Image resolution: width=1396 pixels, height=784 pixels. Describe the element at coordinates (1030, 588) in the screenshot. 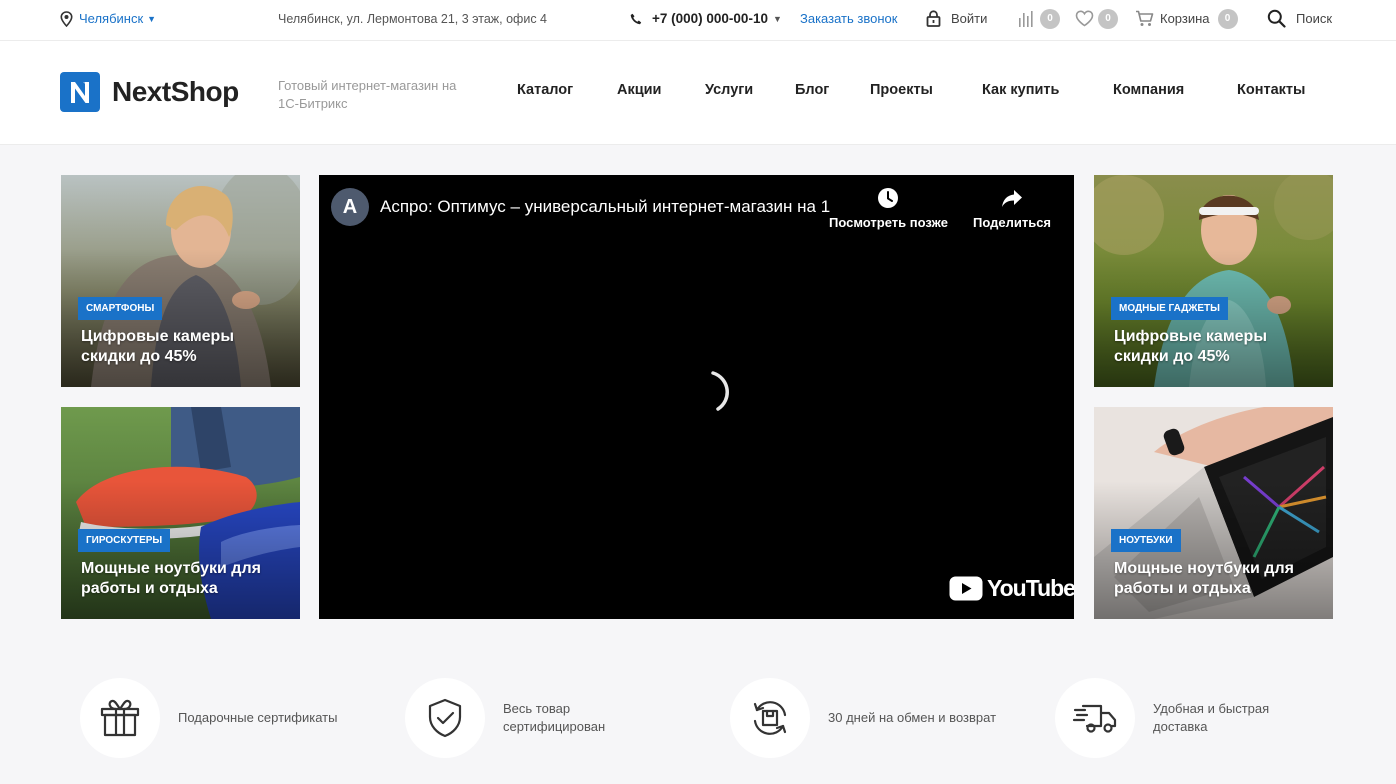

I see `youtube-wordmark: YouTube` at that location.